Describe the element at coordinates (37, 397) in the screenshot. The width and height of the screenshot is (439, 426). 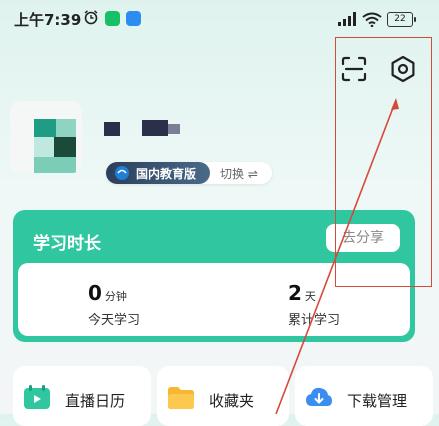
I see `calendar-play-icon` at that location.